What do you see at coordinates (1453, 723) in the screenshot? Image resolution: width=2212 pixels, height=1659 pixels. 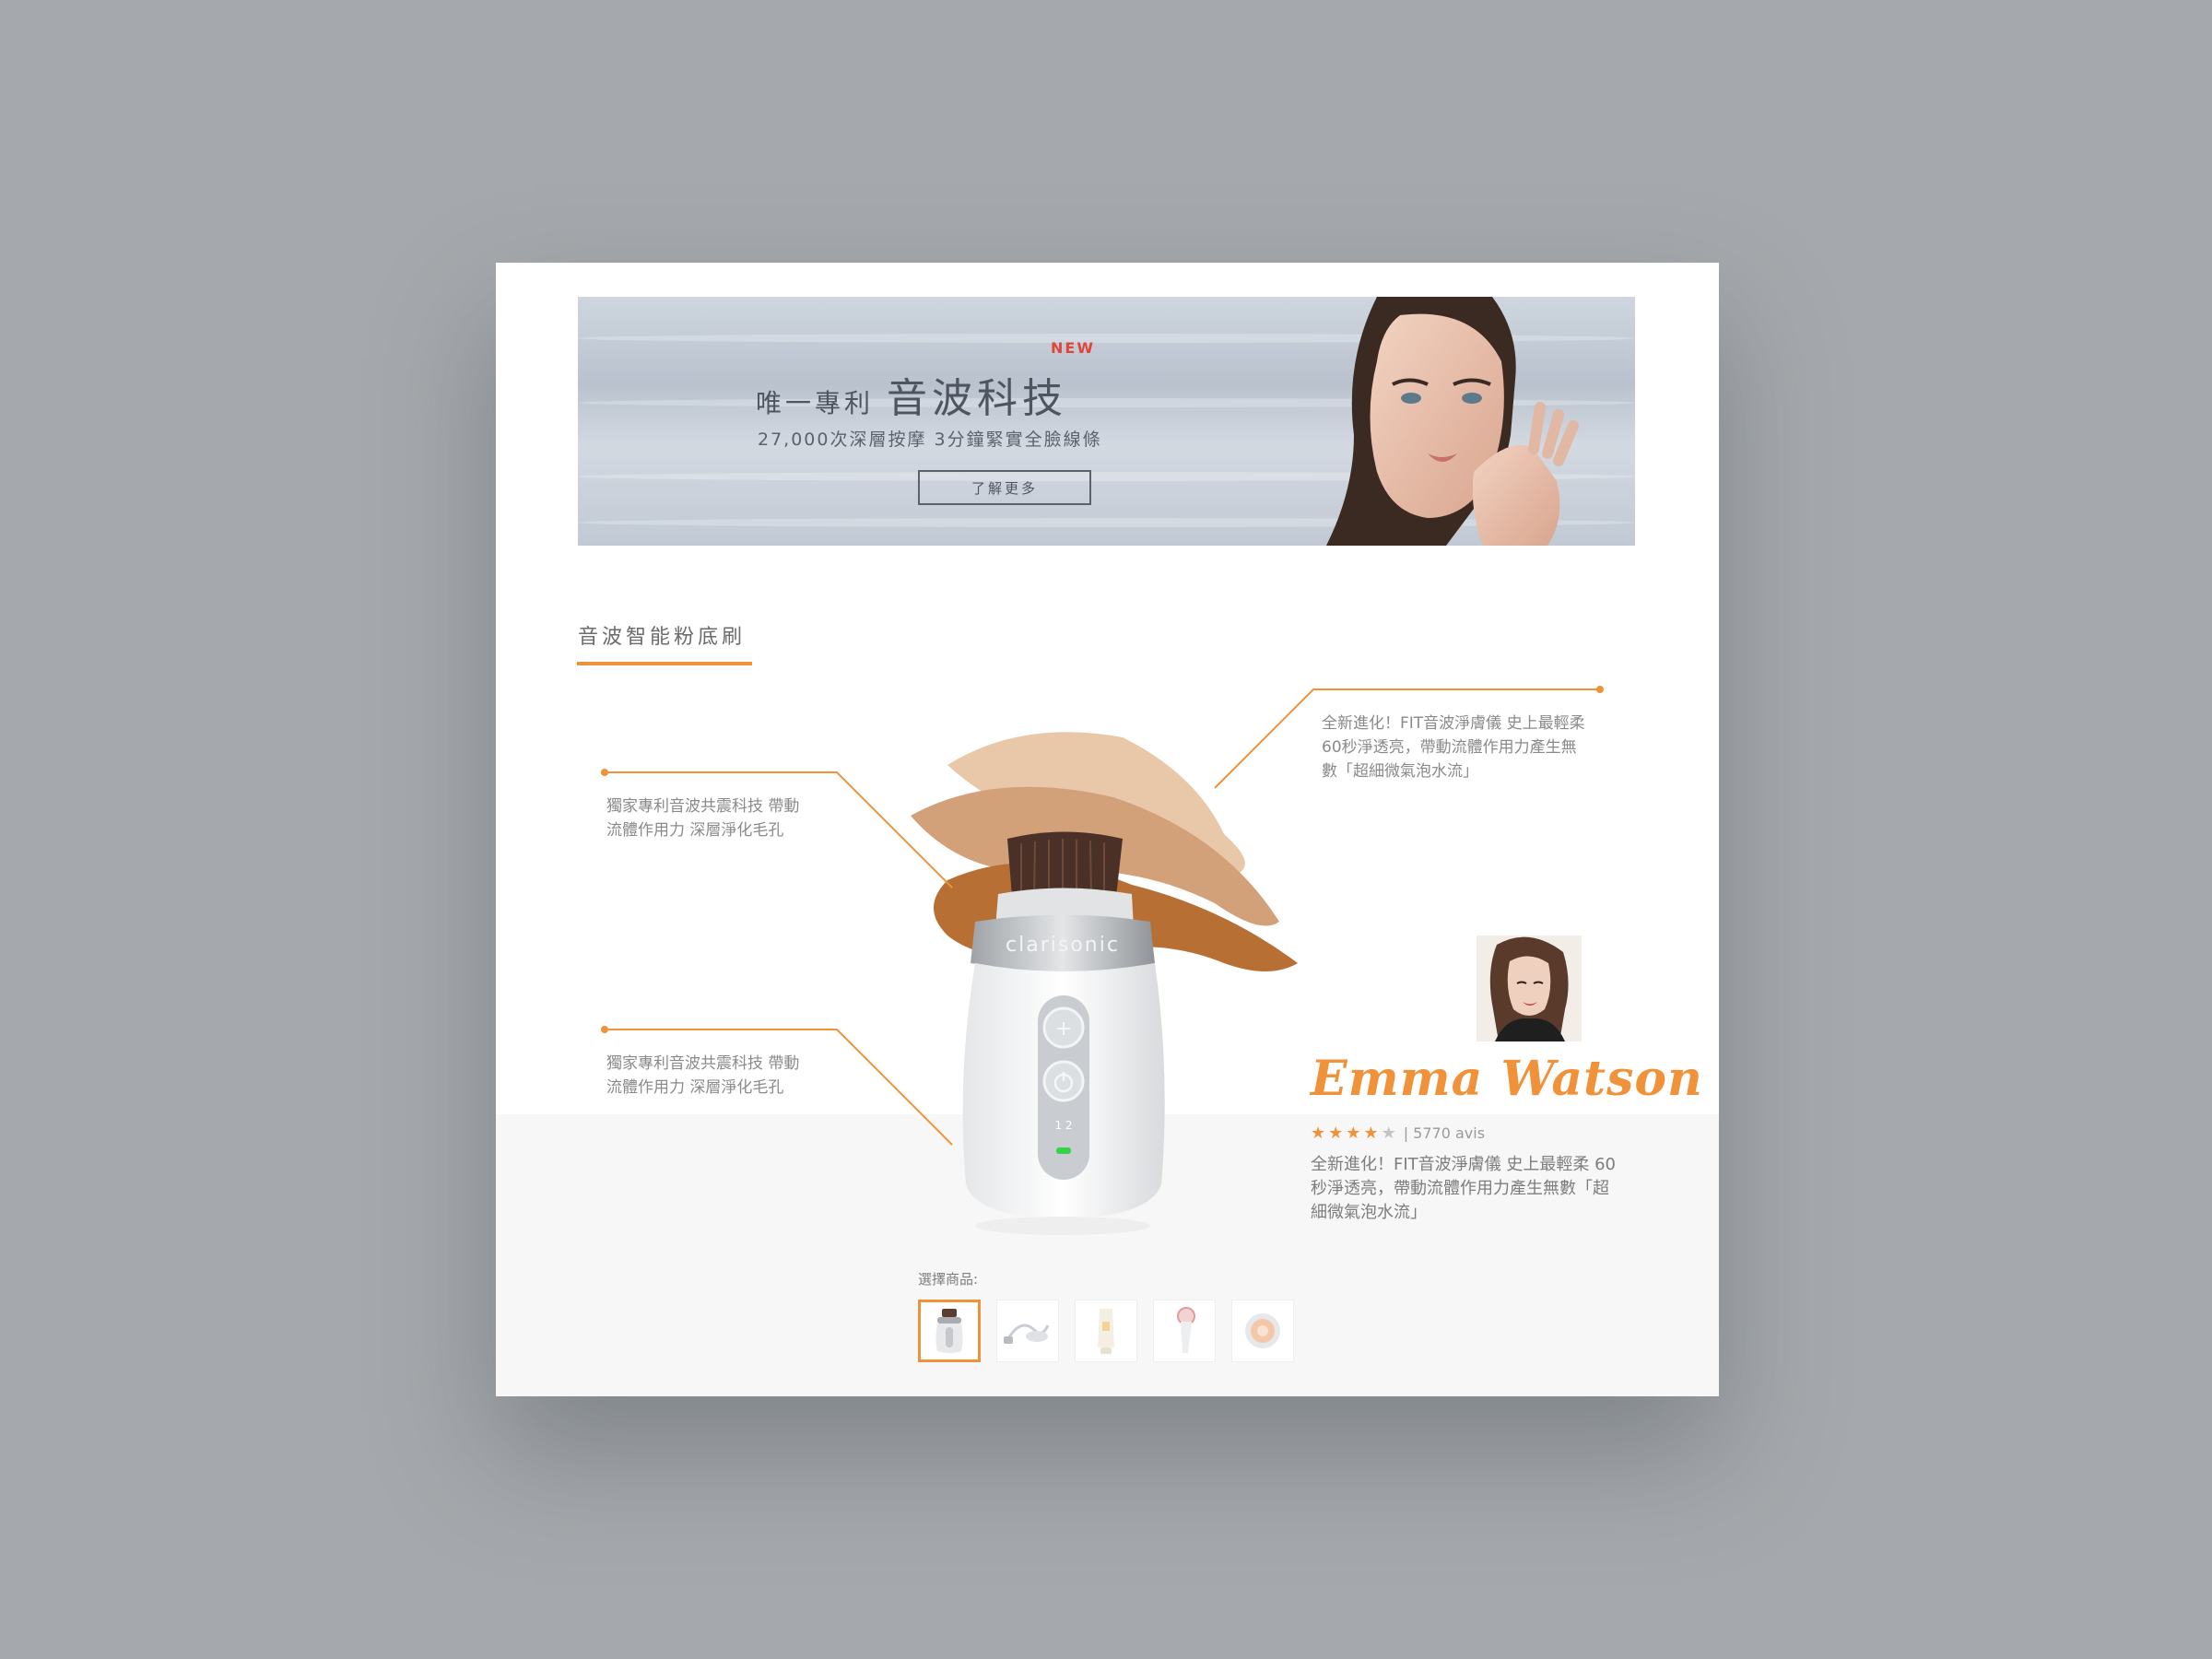 I see `callout-text: 全新進化！FIT音波淨膚儀 史上最輕柔` at bounding box center [1453, 723].